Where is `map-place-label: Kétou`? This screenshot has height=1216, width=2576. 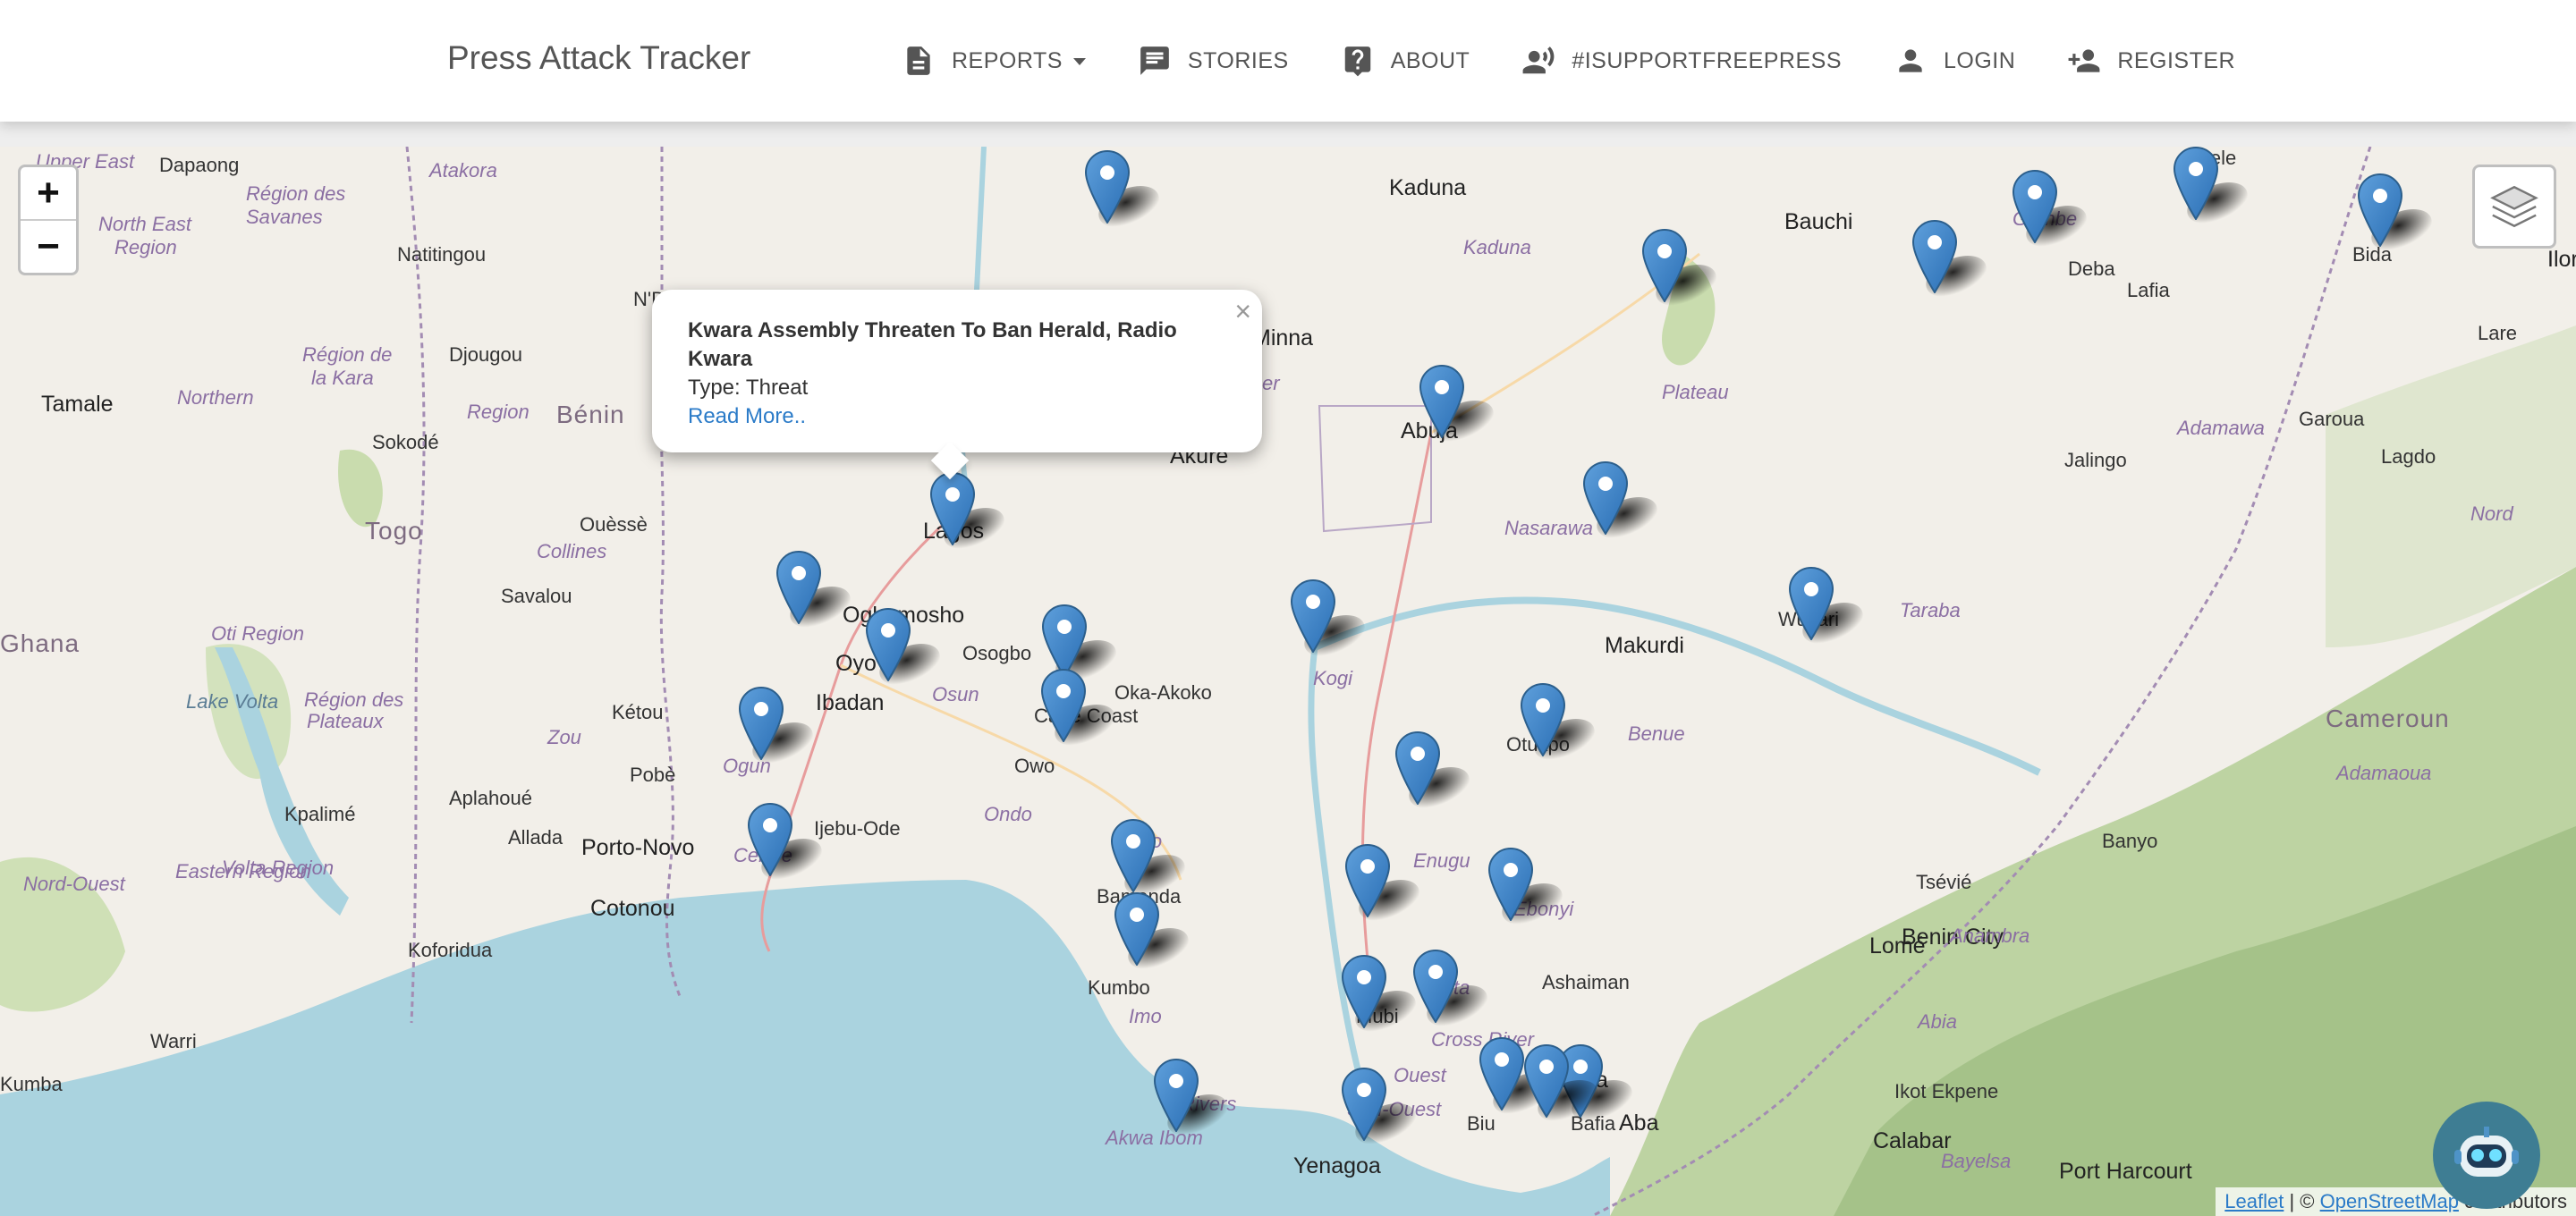 map-place-label: Kétou is located at coordinates (638, 712).